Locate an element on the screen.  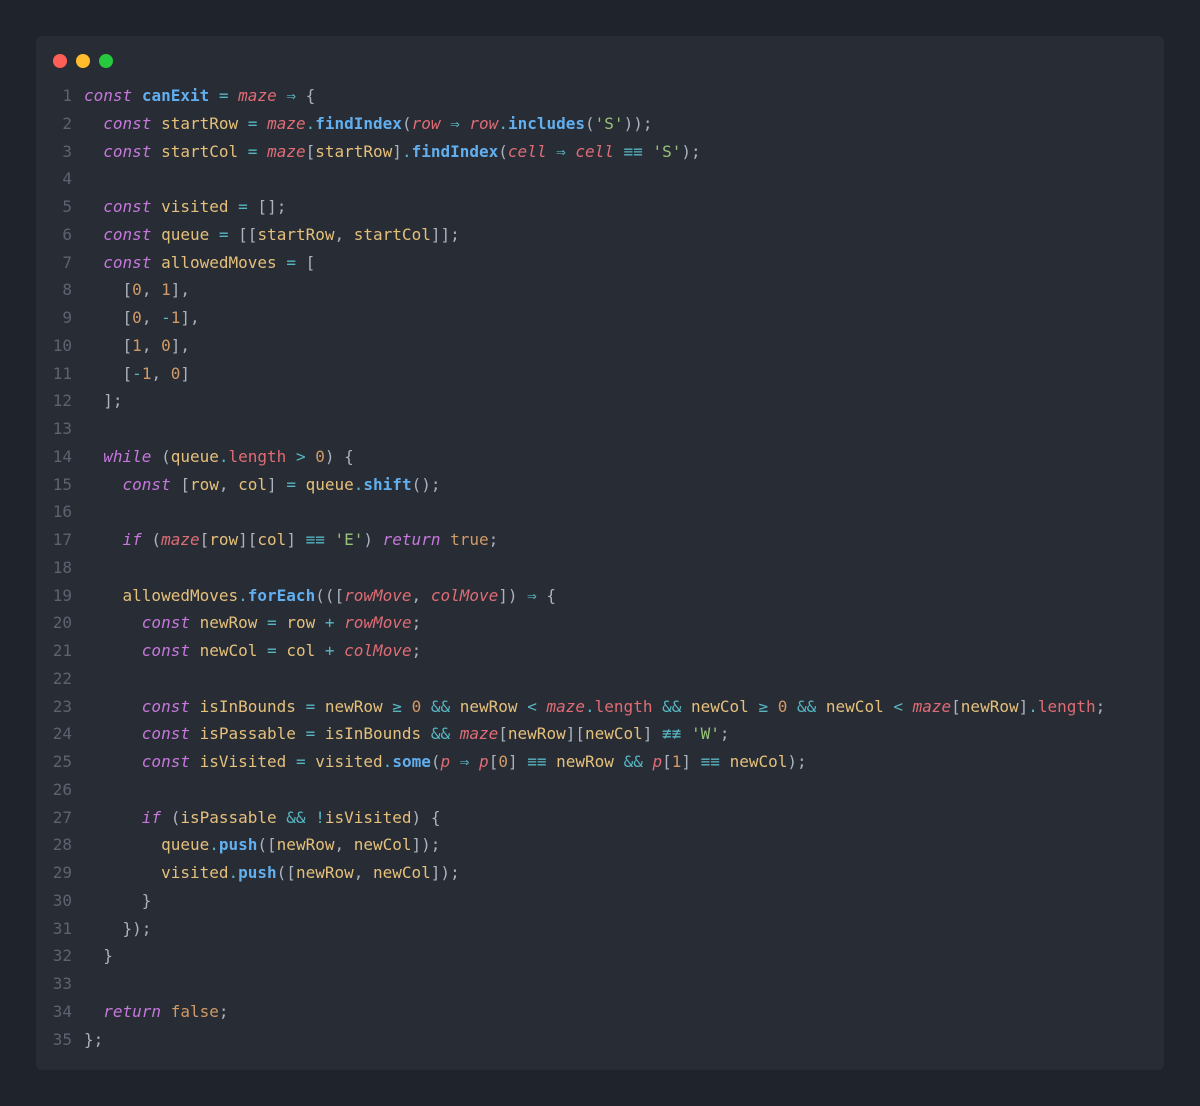
code-token: 'S' is located at coordinates (609, 123).